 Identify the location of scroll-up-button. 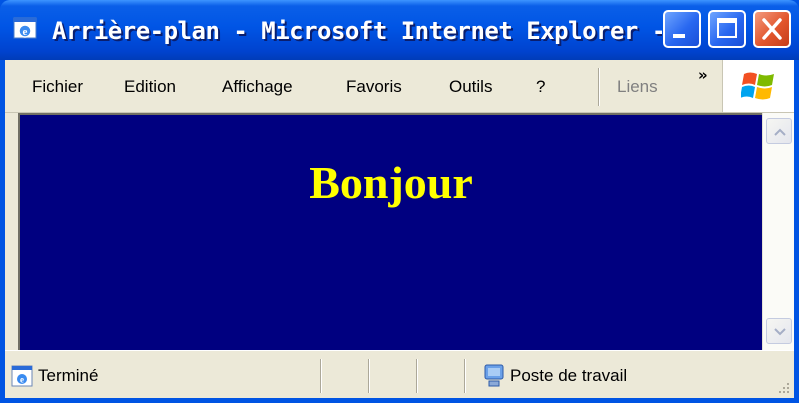
(779, 131).